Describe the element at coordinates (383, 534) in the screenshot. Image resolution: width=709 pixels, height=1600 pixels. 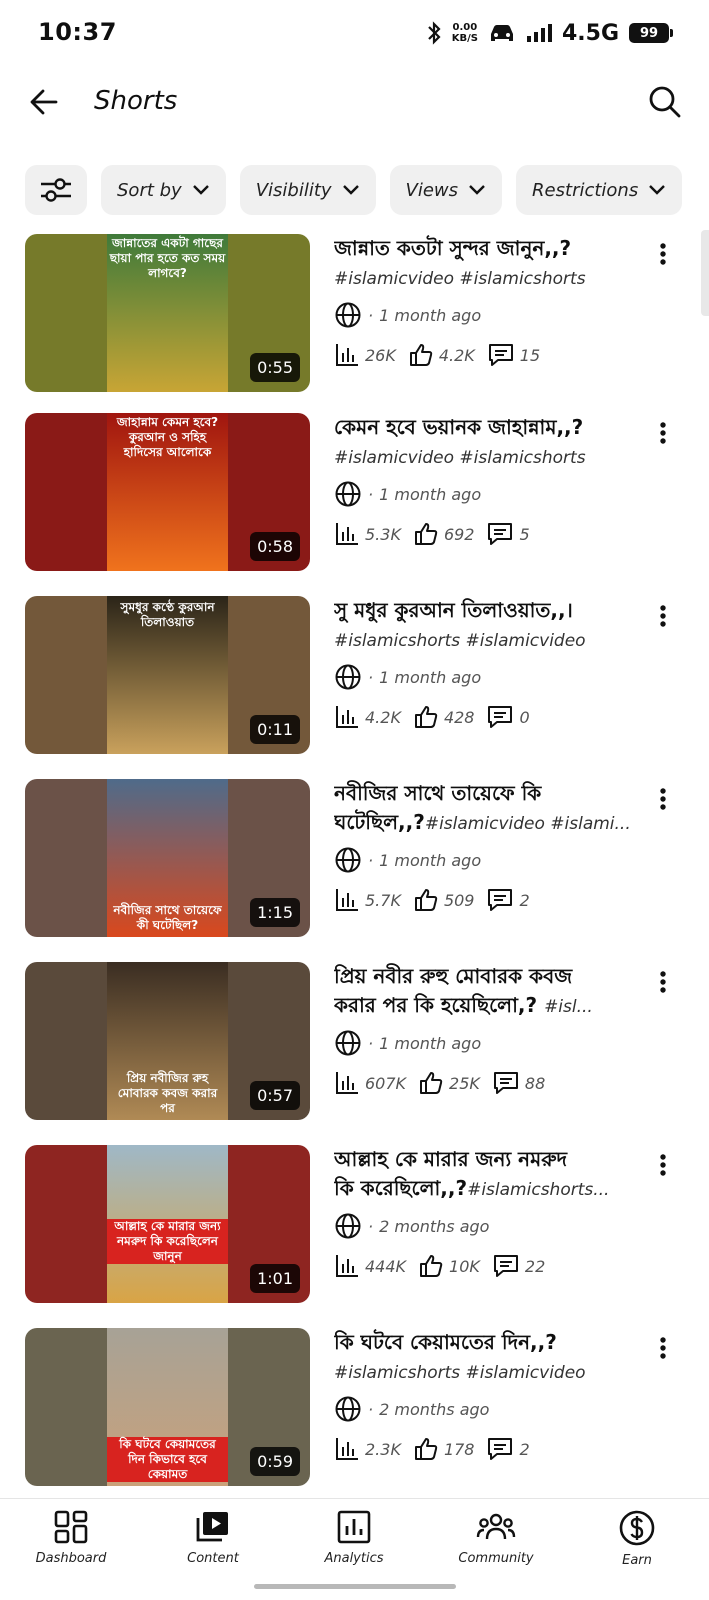
I see `view-count: 5.3K` at that location.